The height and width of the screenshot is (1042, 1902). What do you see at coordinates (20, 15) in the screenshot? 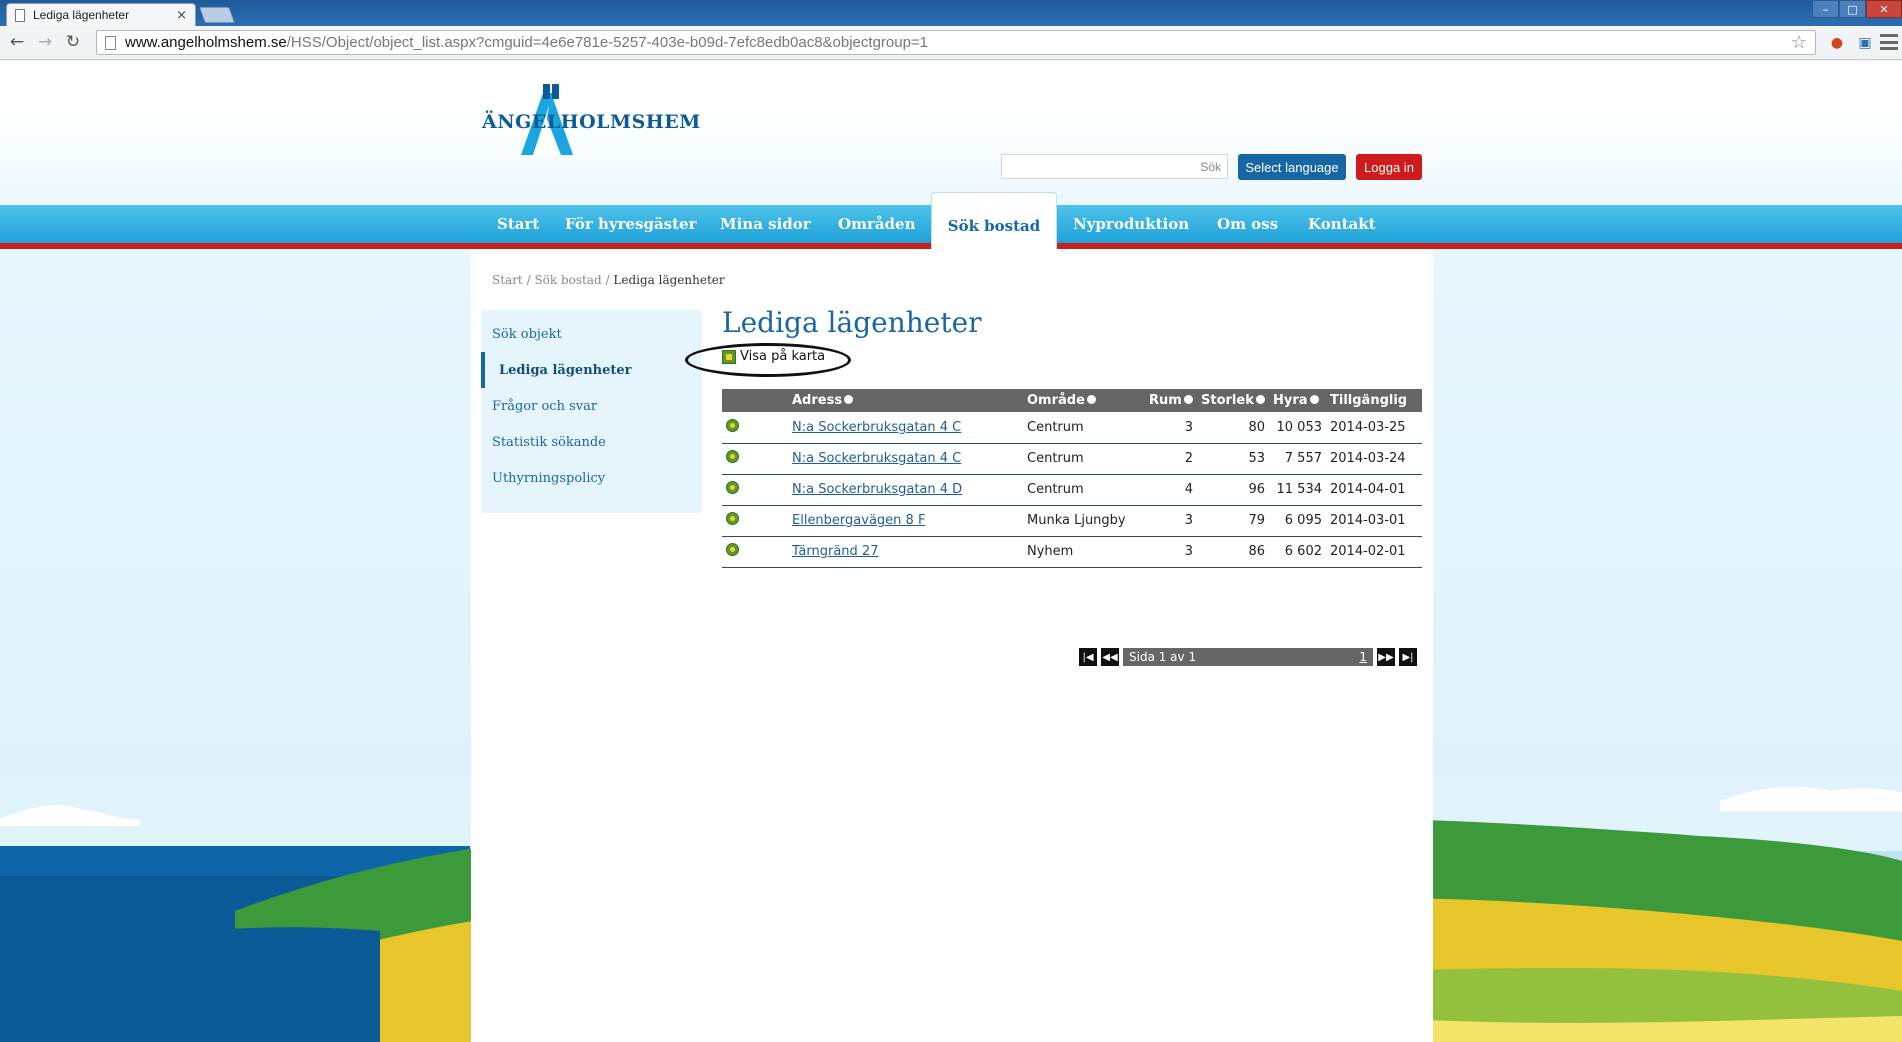
I see `document-icon` at bounding box center [20, 15].